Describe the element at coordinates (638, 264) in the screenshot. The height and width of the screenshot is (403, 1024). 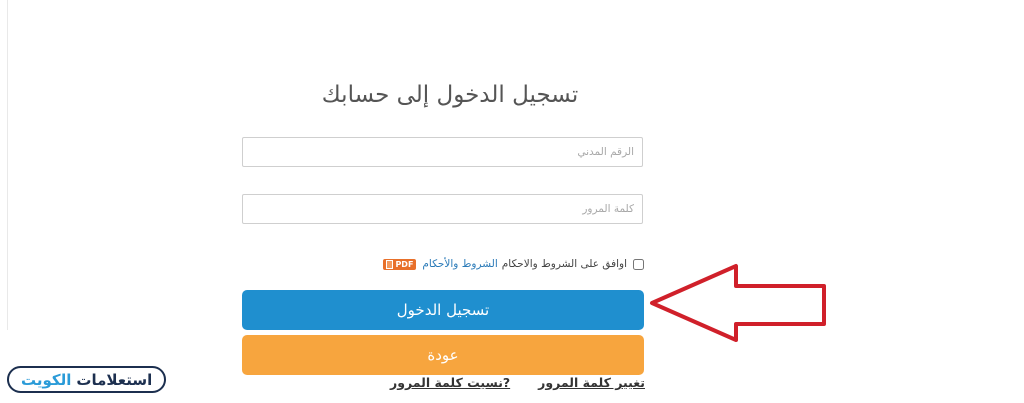
I see `terms-checkbox` at that location.